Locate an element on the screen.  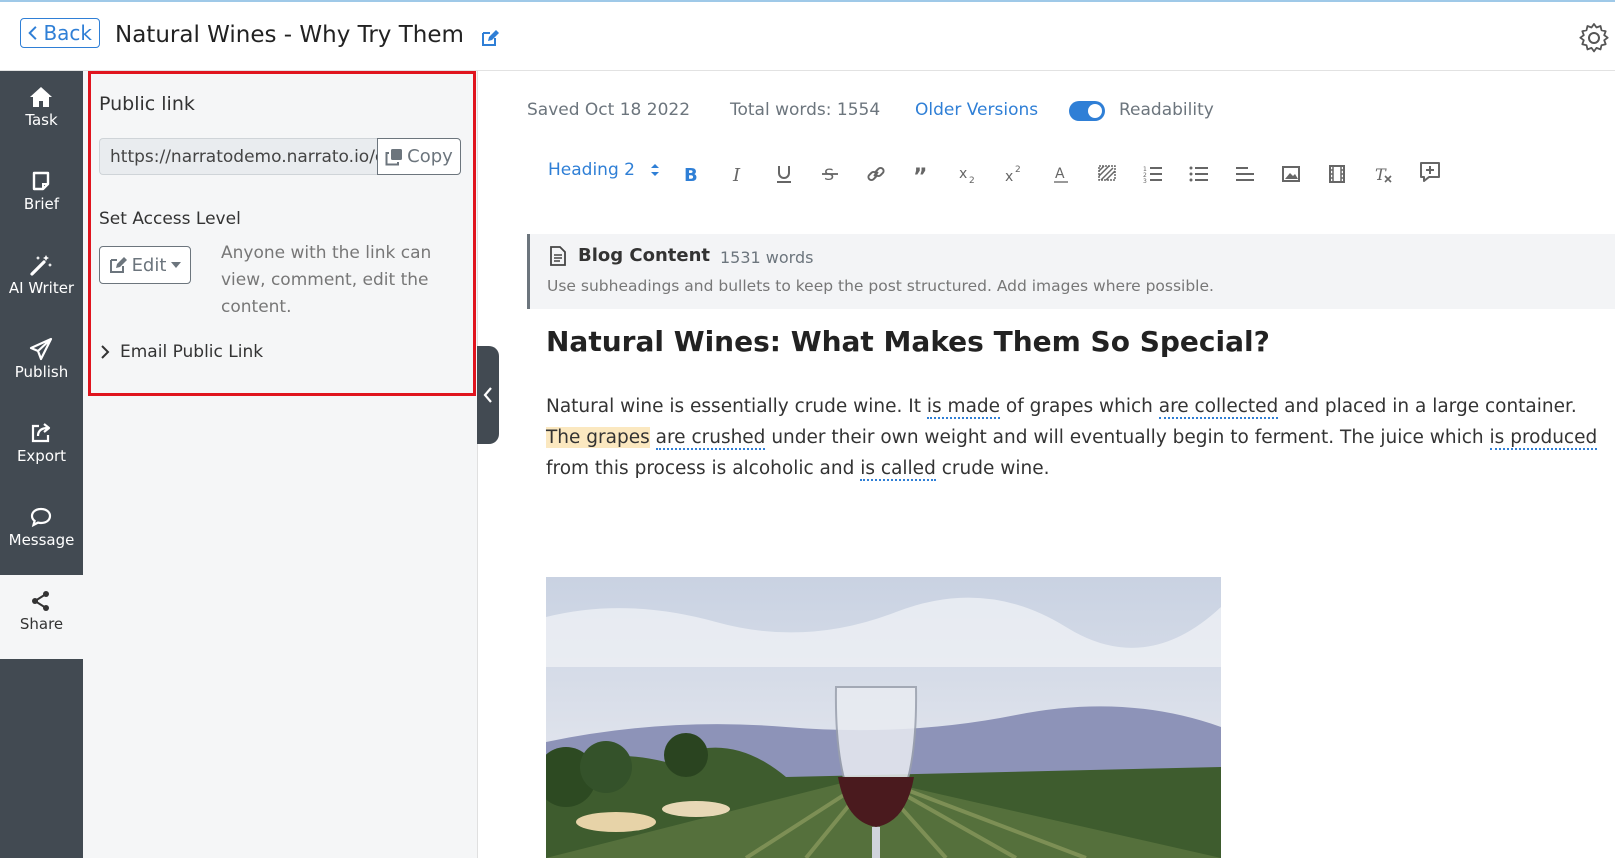
sort-arrows-icon is located at coordinates (655, 170).